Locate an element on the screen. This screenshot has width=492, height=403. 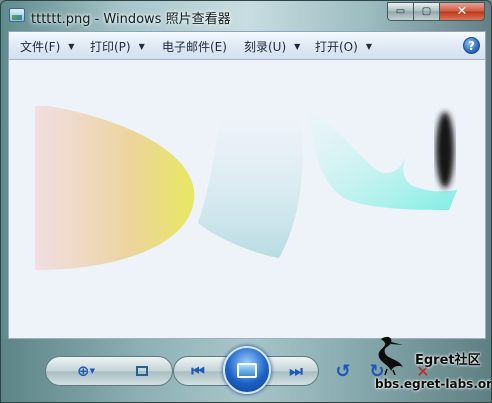
menu-burn: 刻录(U) ▼ is located at coordinates (272, 46).